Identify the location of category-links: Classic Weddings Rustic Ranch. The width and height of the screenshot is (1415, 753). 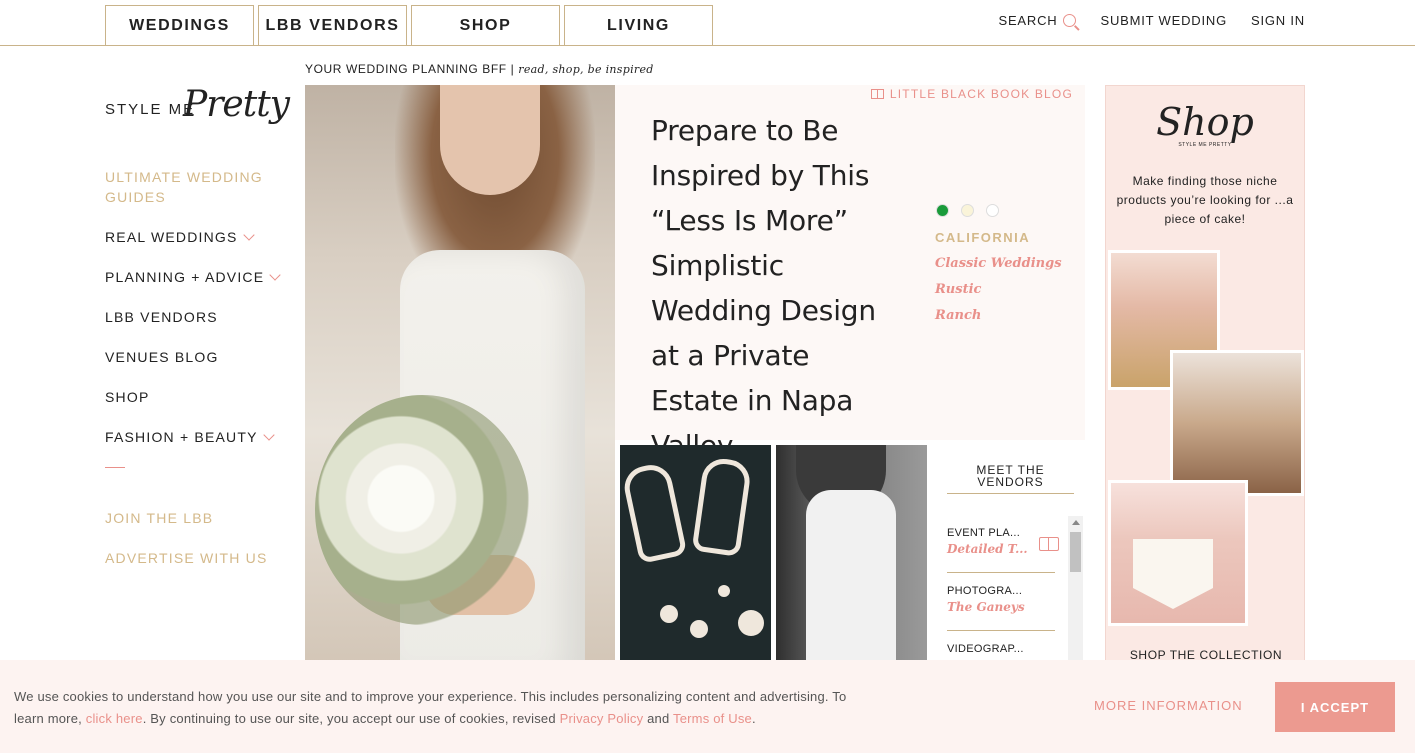
(998, 290).